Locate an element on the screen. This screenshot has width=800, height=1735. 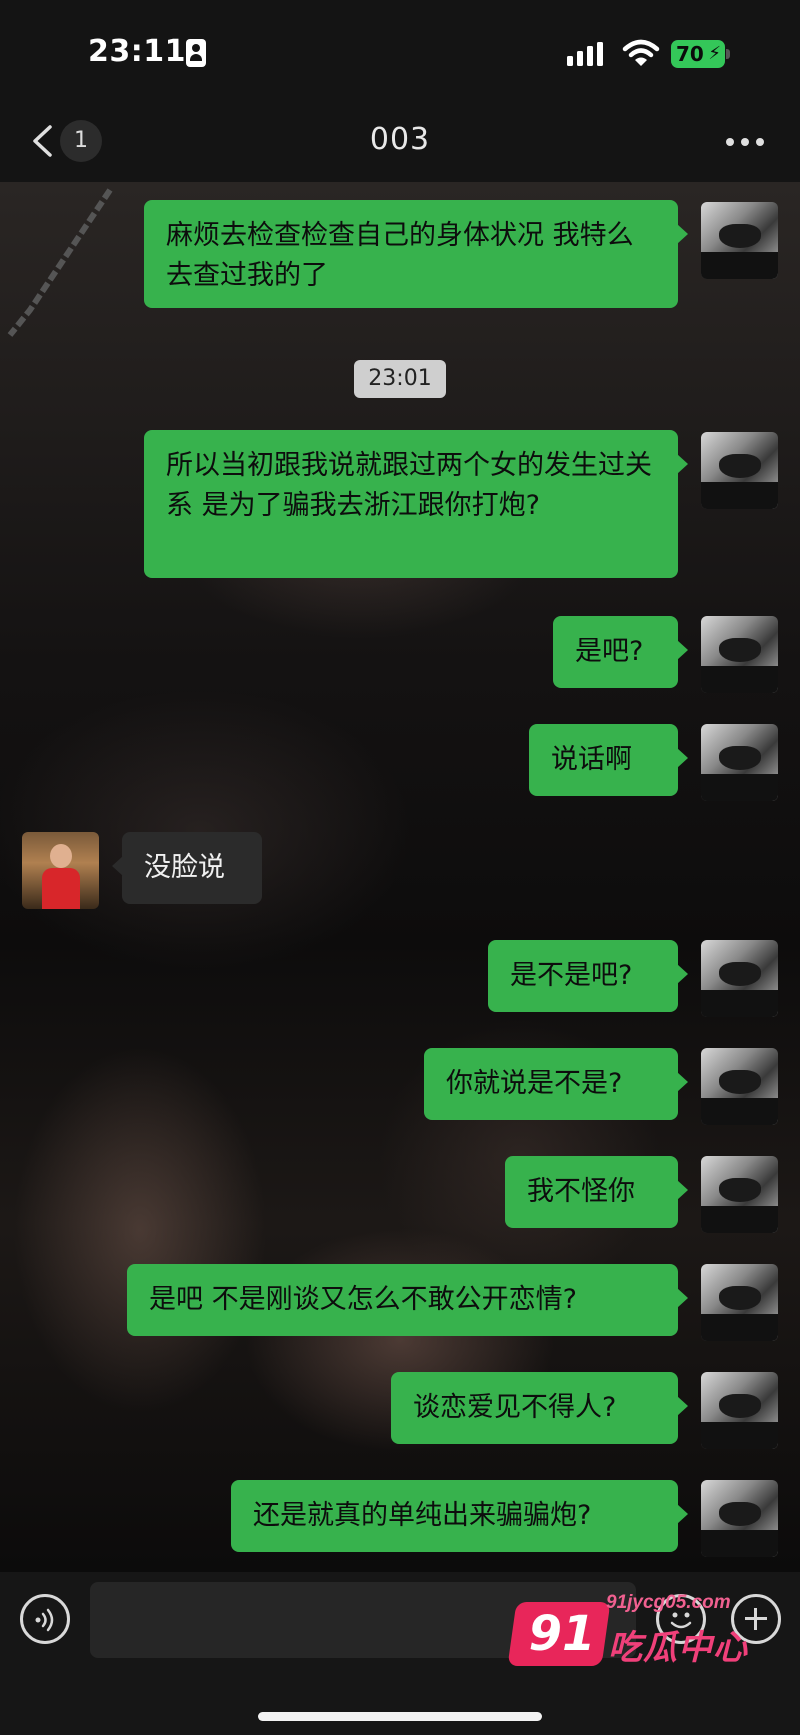
watermark-number: 91 is located at coordinates (562, 1634).